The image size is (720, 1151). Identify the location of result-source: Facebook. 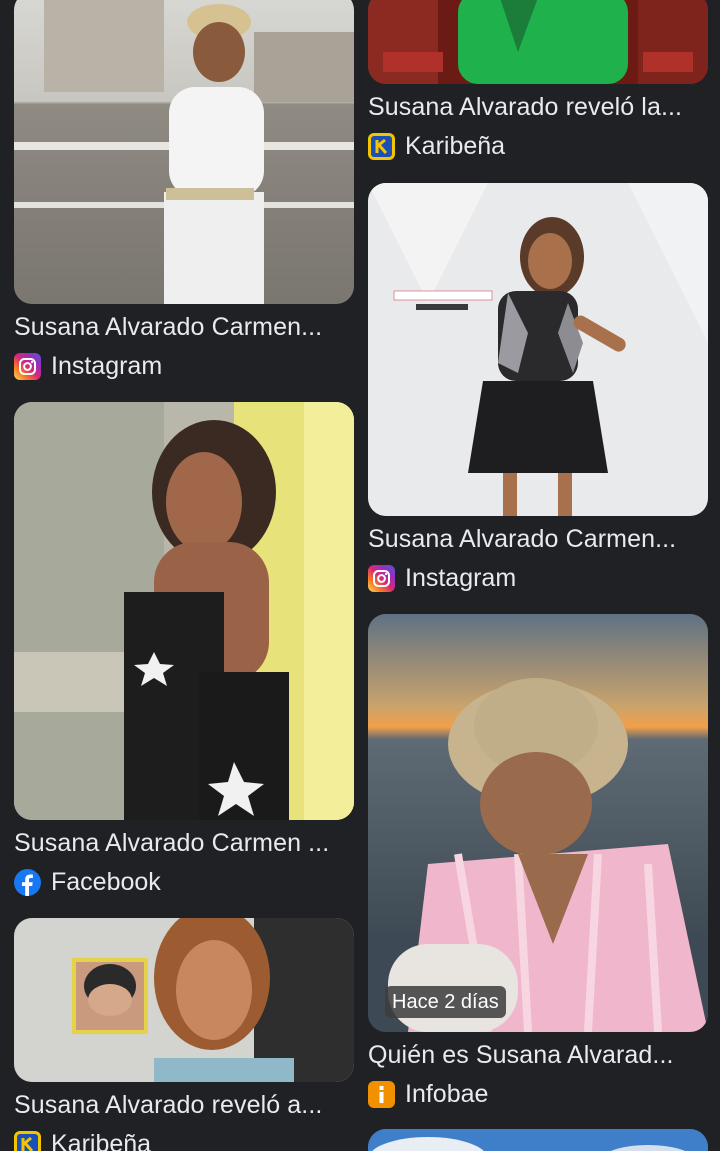
(184, 882).